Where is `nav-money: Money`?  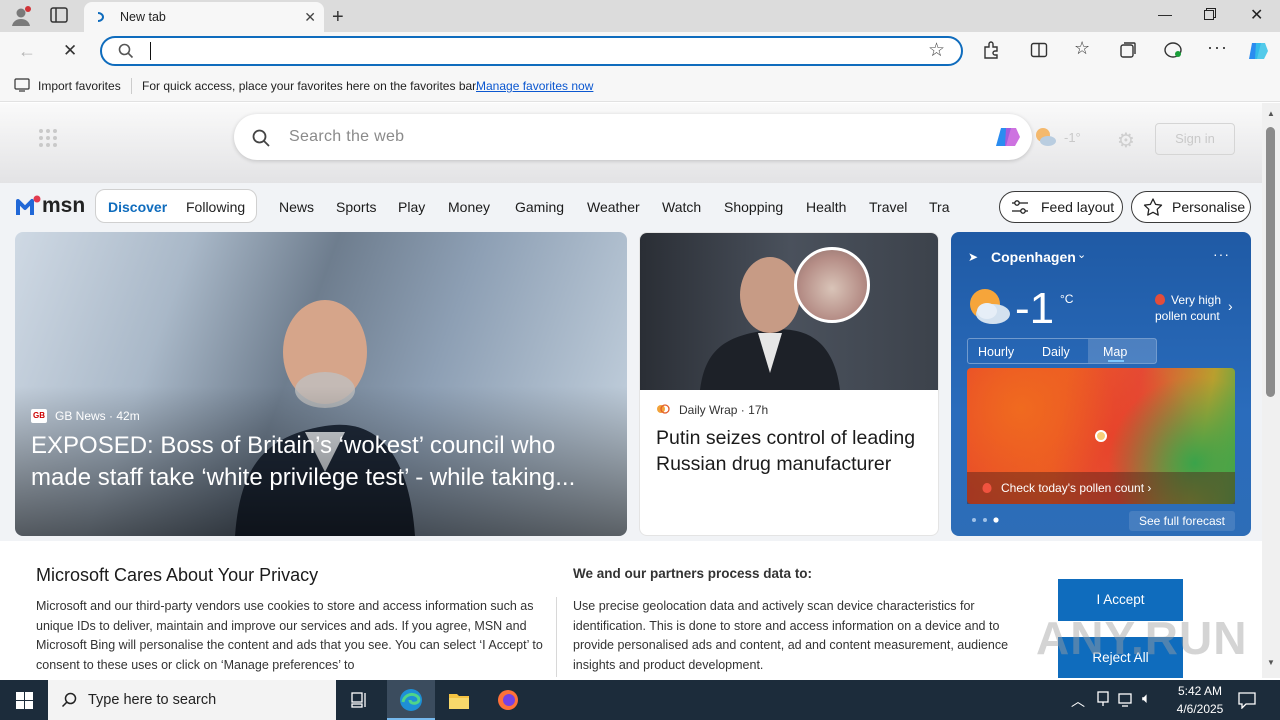 nav-money: Money is located at coordinates (469, 207).